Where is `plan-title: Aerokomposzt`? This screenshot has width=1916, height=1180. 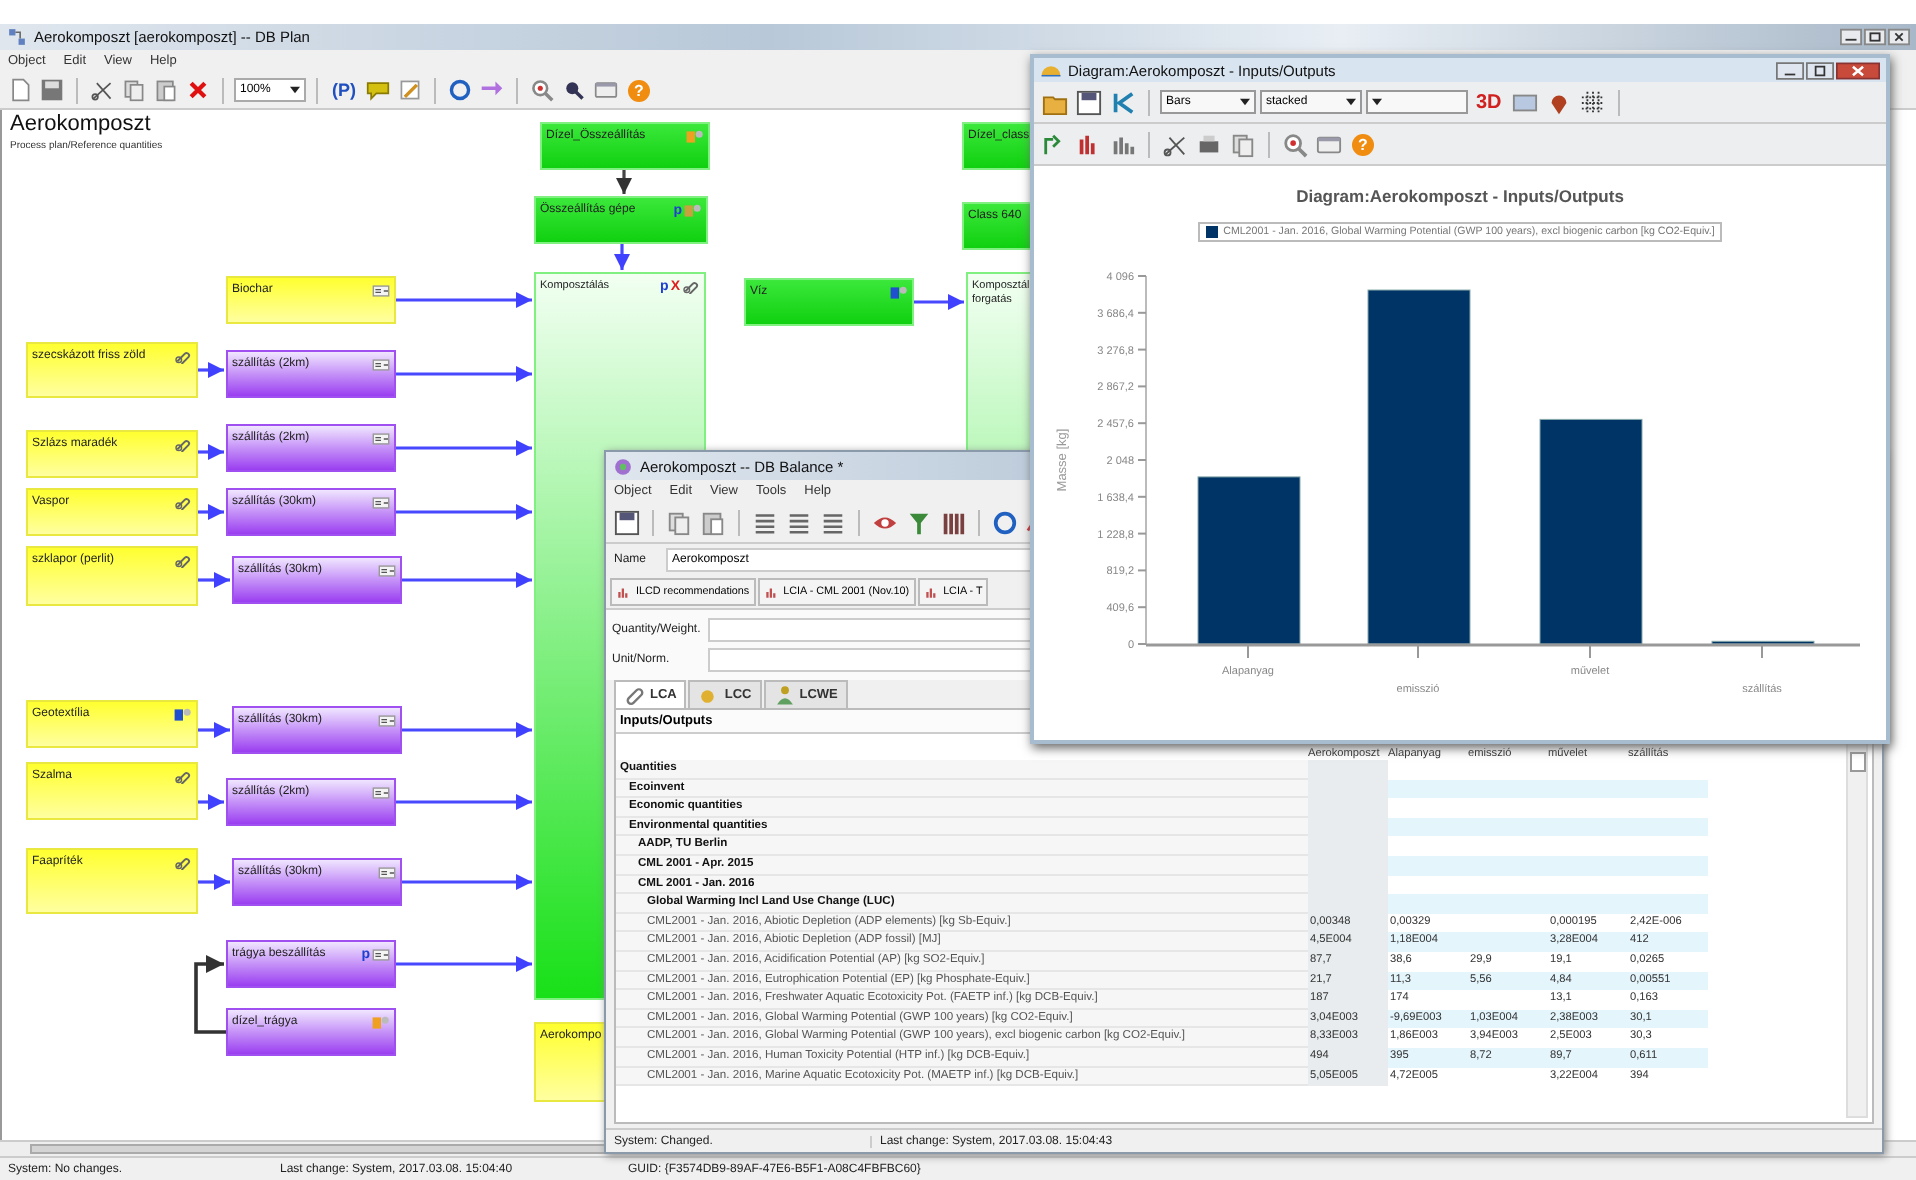 plan-title: Aerokomposzt is located at coordinates (80, 124).